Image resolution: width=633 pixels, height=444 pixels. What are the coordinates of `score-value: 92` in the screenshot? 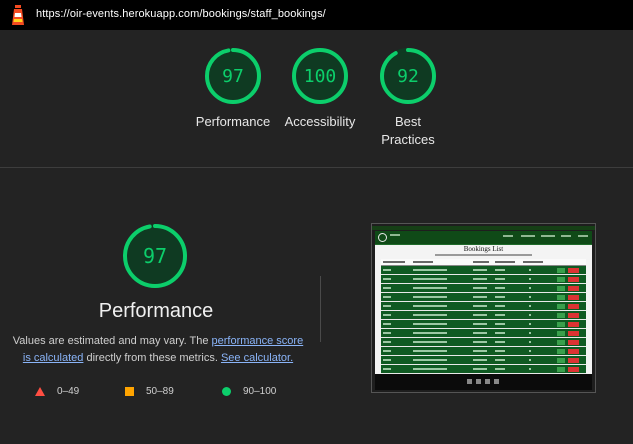 It's located at (408, 76).